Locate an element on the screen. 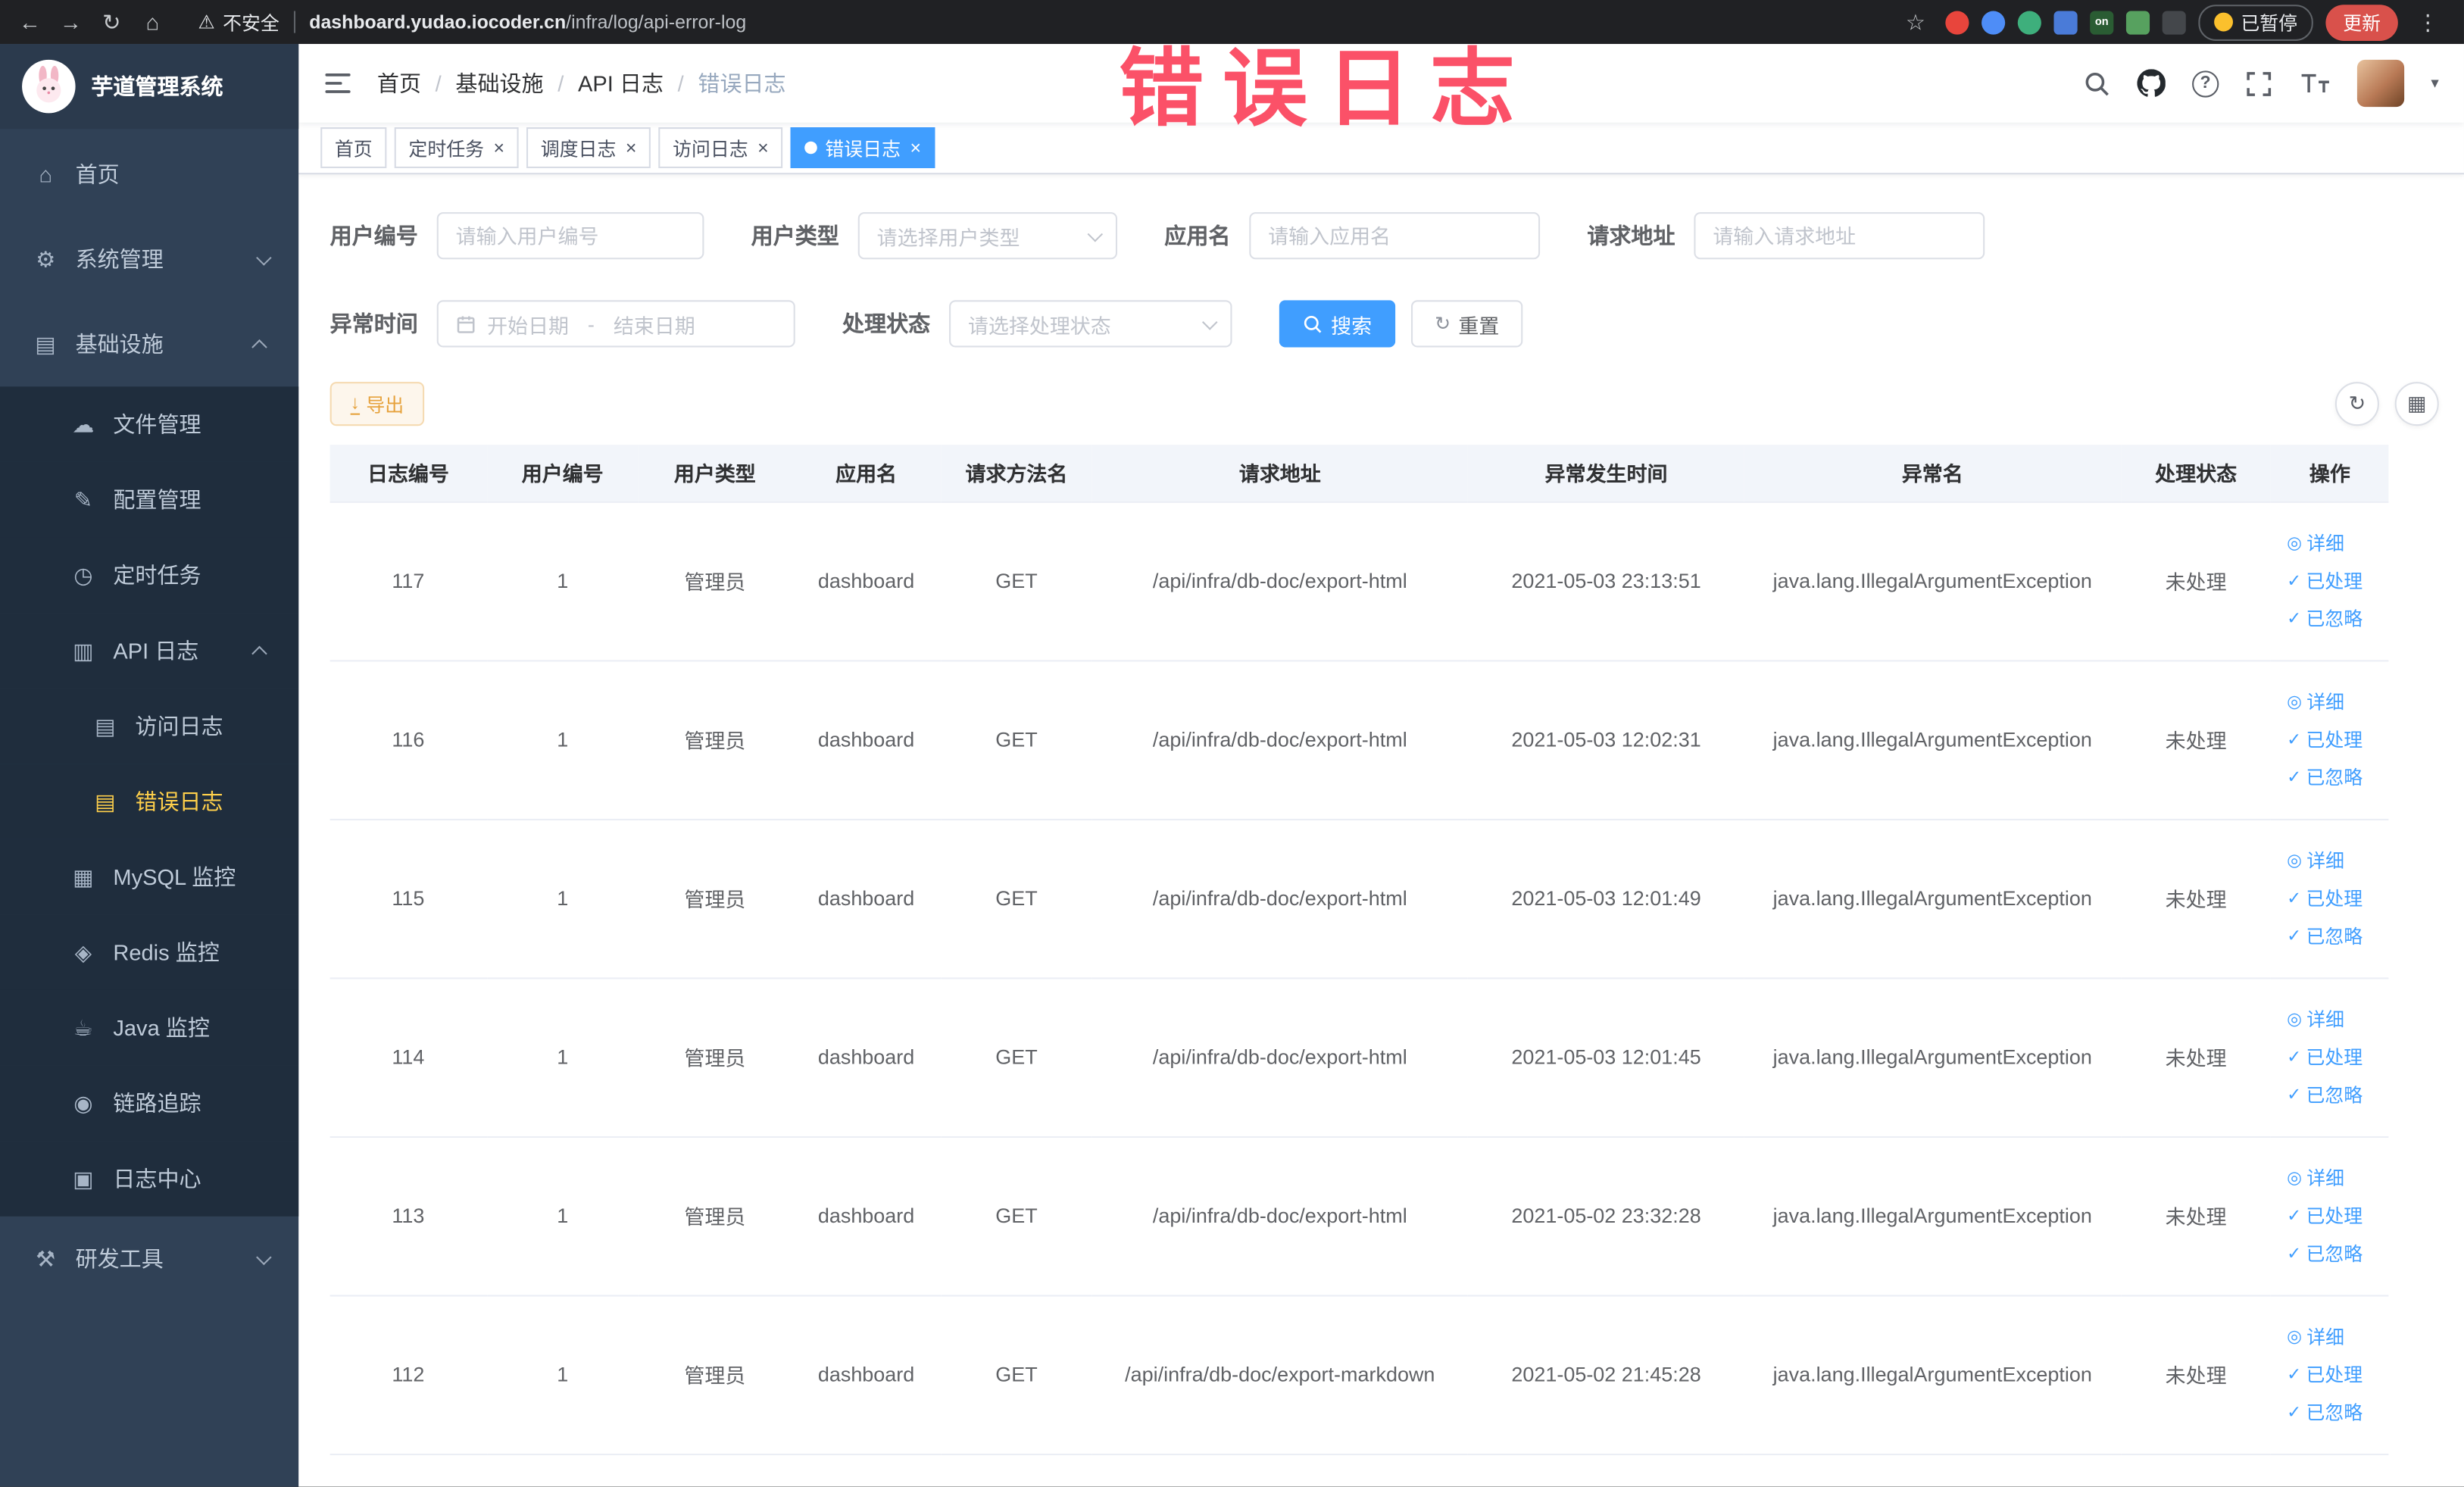 Image resolution: width=2464 pixels, height=1487 pixels. sidebar-item-log-center: ▣ 日志中心 is located at coordinates (149, 1179).